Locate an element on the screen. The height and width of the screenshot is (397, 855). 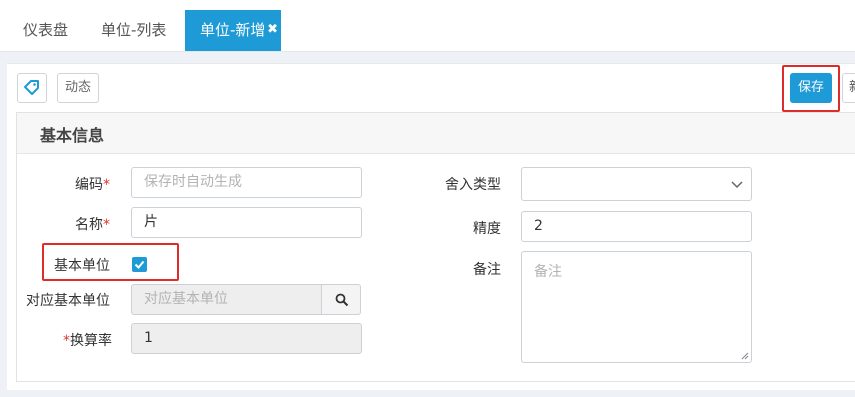
tab-label: 仪表盘 is located at coordinates (46, 30).